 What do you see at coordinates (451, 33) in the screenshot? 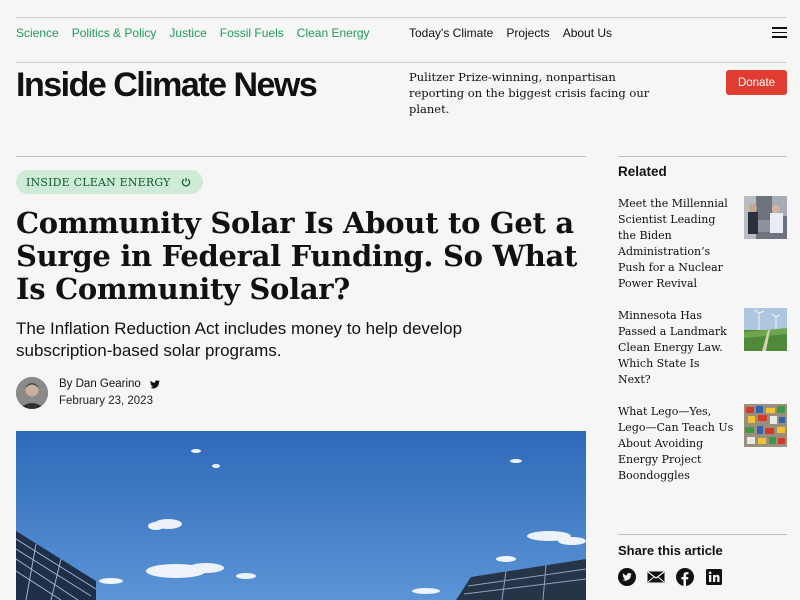
I see `nav-link-todays-climate: Today's Climate` at bounding box center [451, 33].